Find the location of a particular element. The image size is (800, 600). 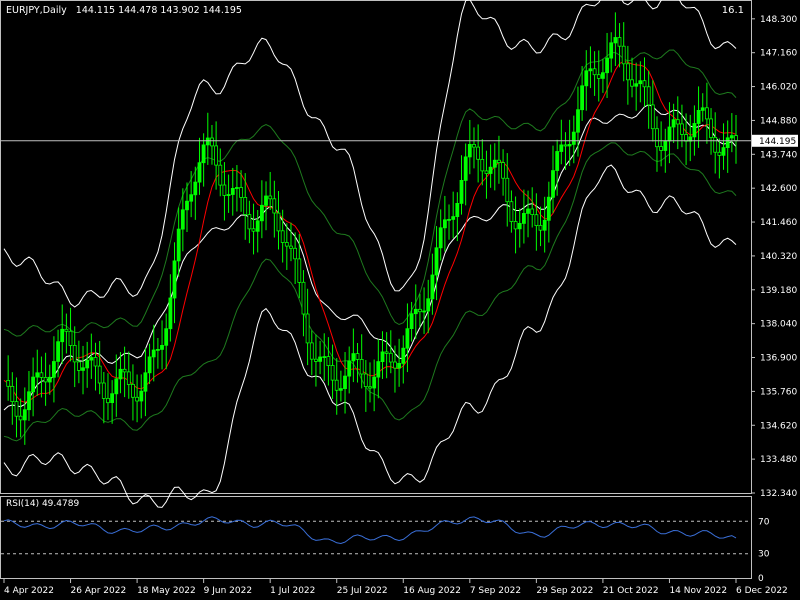

price-axis-label: 146.020 is located at coordinates (778, 88).